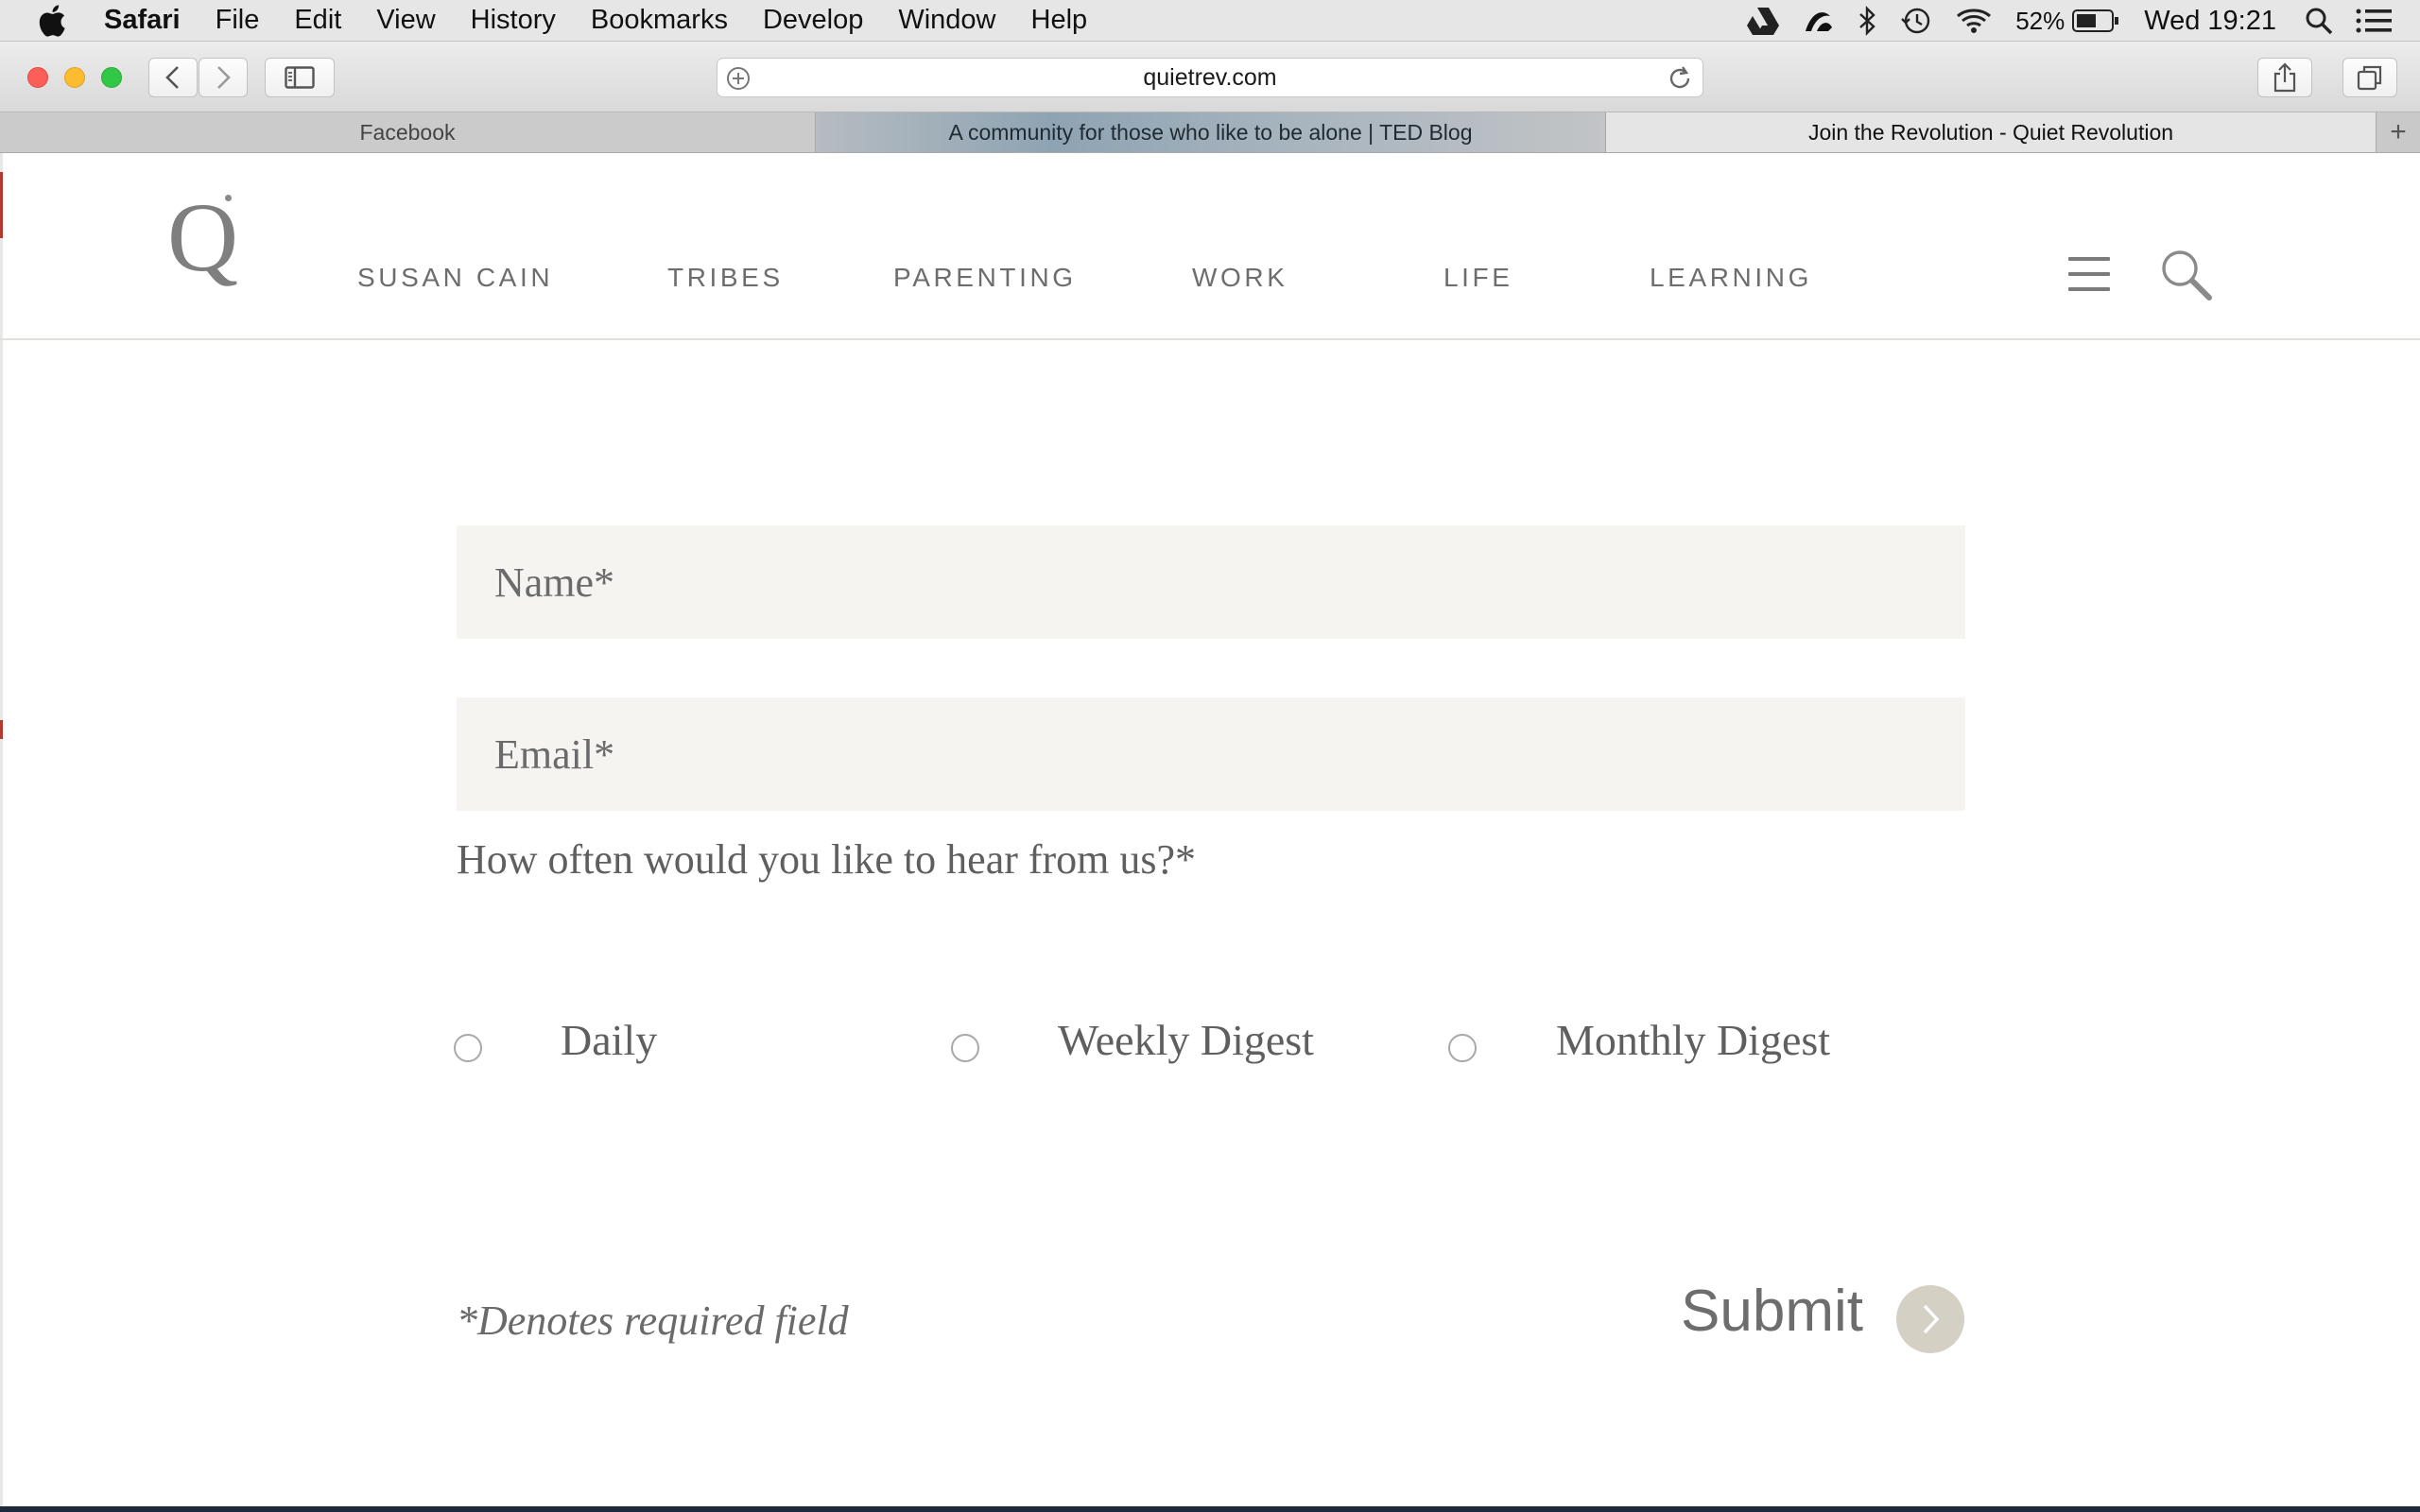 The image size is (2420, 1512). Describe the element at coordinates (2398, 132) in the screenshot. I see `new-tab-button: +` at that location.